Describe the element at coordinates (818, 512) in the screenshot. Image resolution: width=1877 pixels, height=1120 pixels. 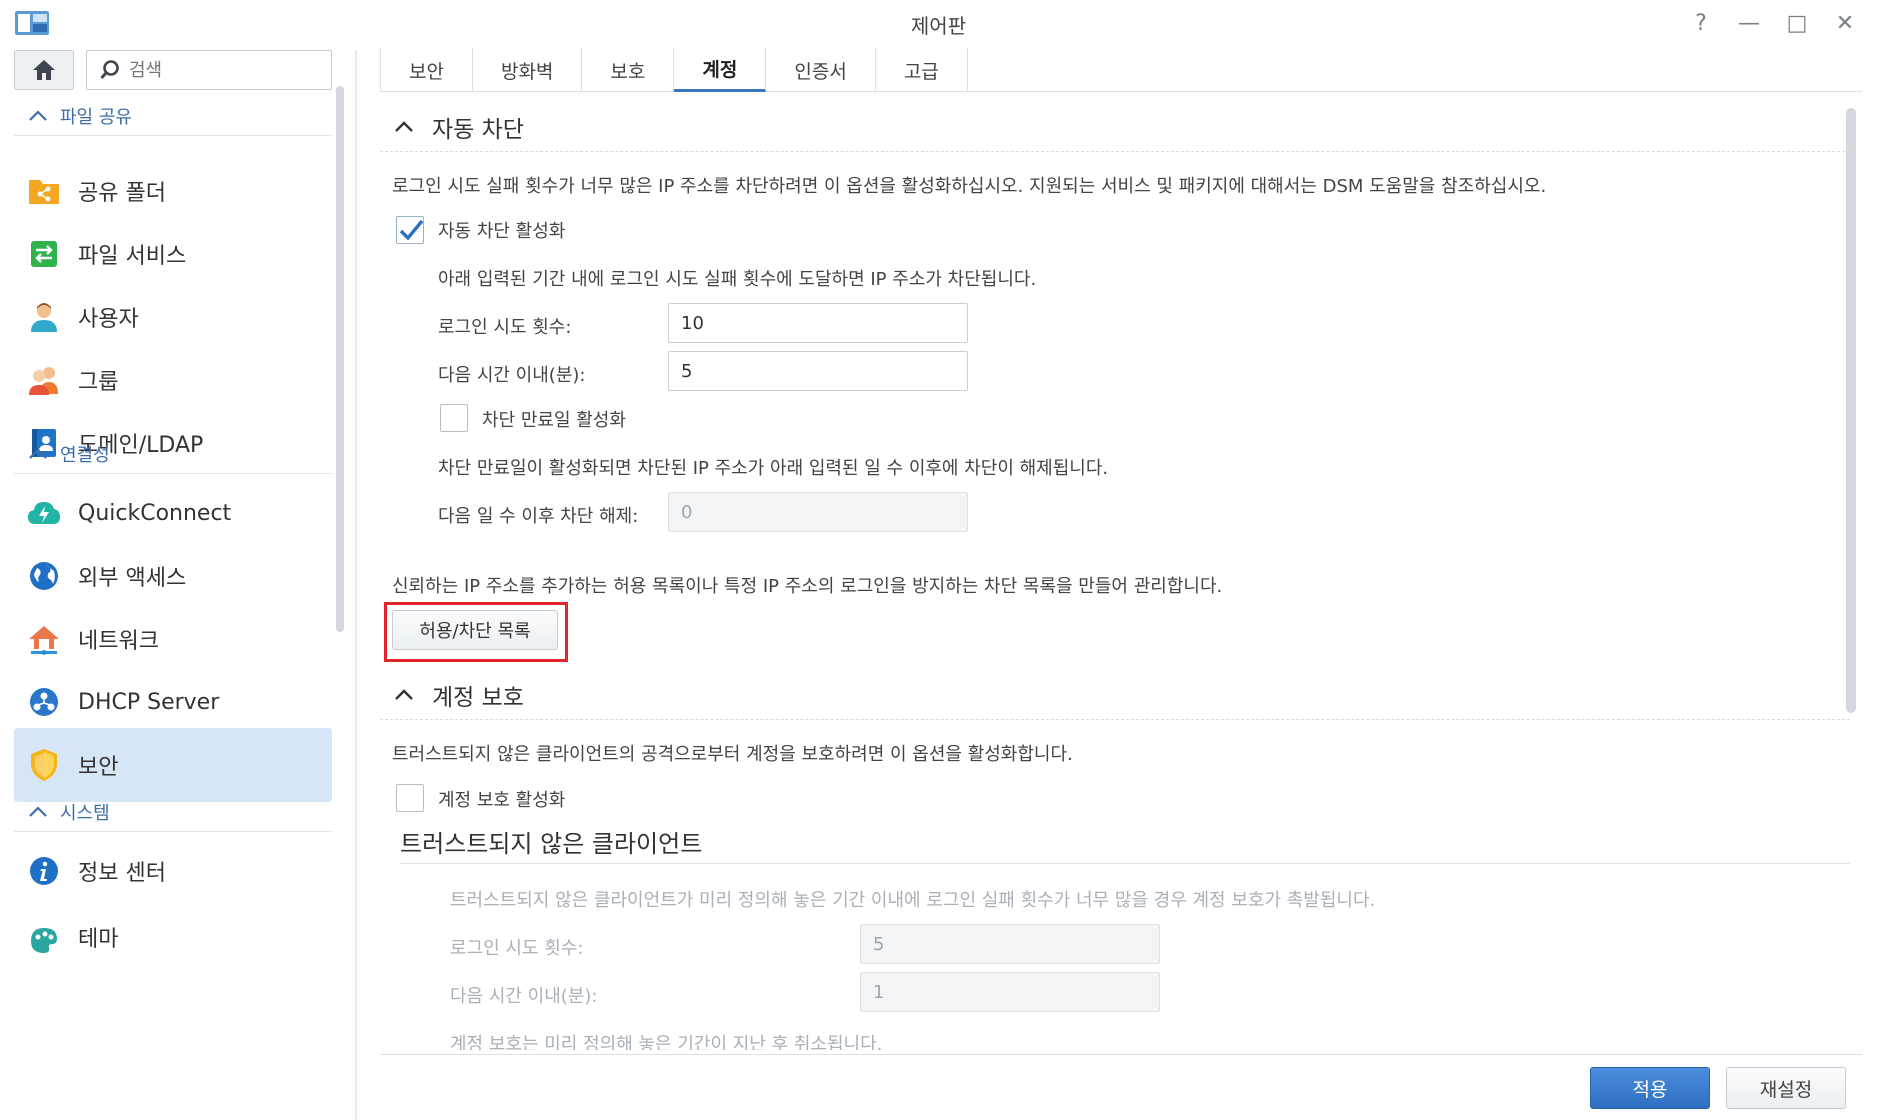
I see `unblock-after-days-field: 0` at that location.